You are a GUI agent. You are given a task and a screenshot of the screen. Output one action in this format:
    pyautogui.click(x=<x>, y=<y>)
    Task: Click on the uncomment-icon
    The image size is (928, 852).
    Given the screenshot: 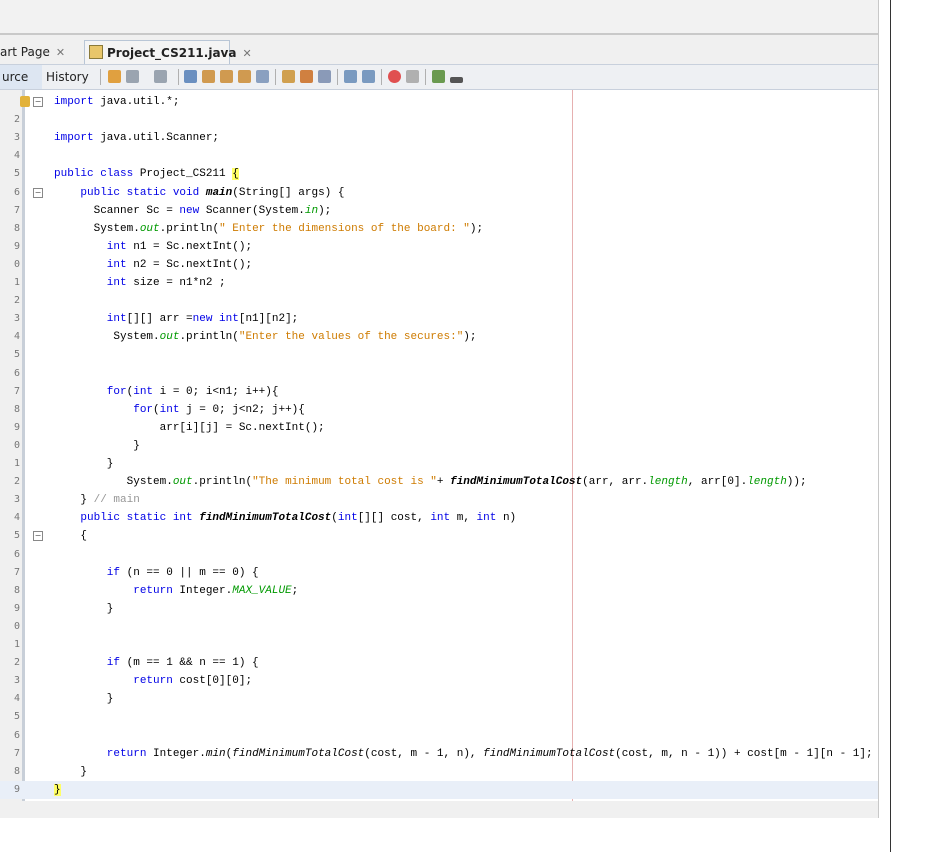 What is the action you would take?
    pyautogui.click(x=456, y=80)
    